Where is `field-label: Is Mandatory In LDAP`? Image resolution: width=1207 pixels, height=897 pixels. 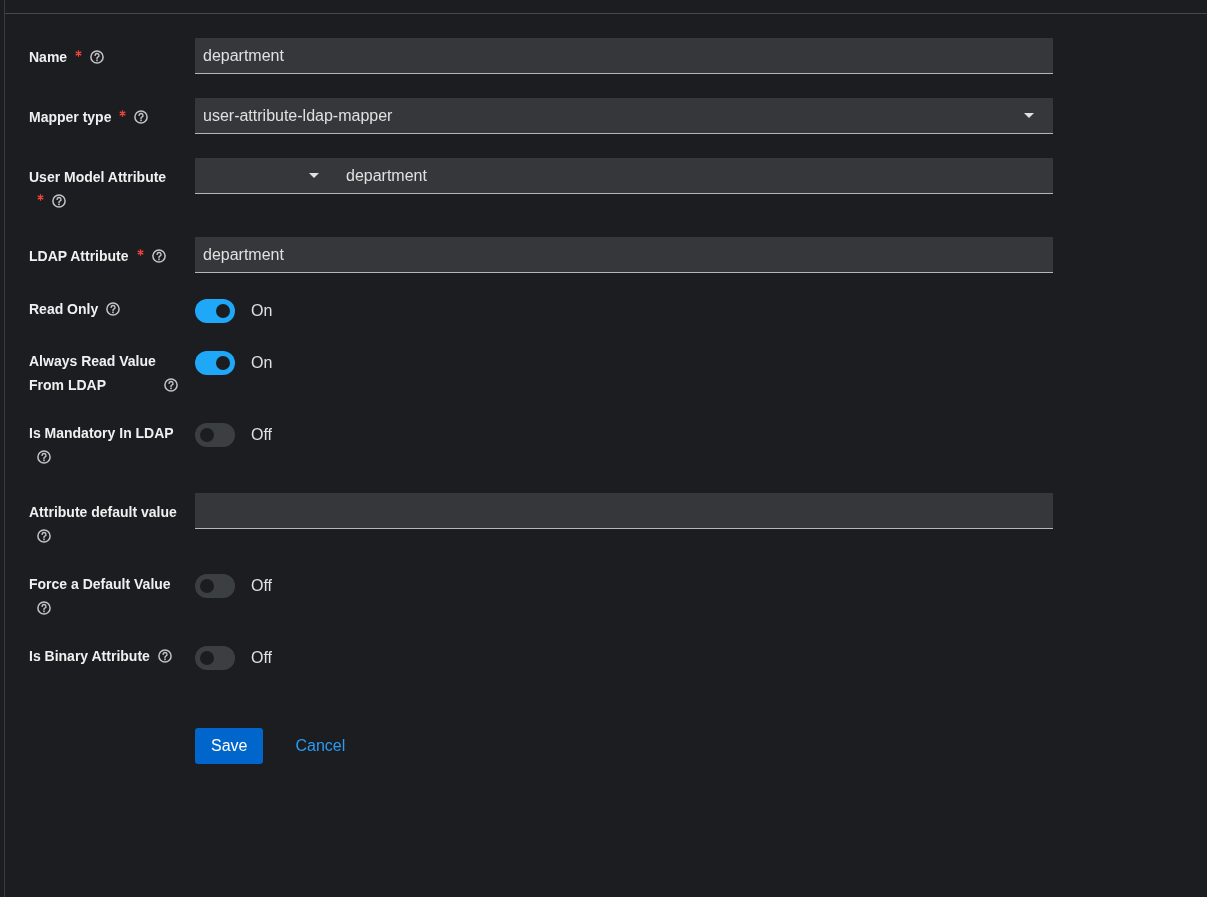 field-label: Is Mandatory In LDAP is located at coordinates (101, 433).